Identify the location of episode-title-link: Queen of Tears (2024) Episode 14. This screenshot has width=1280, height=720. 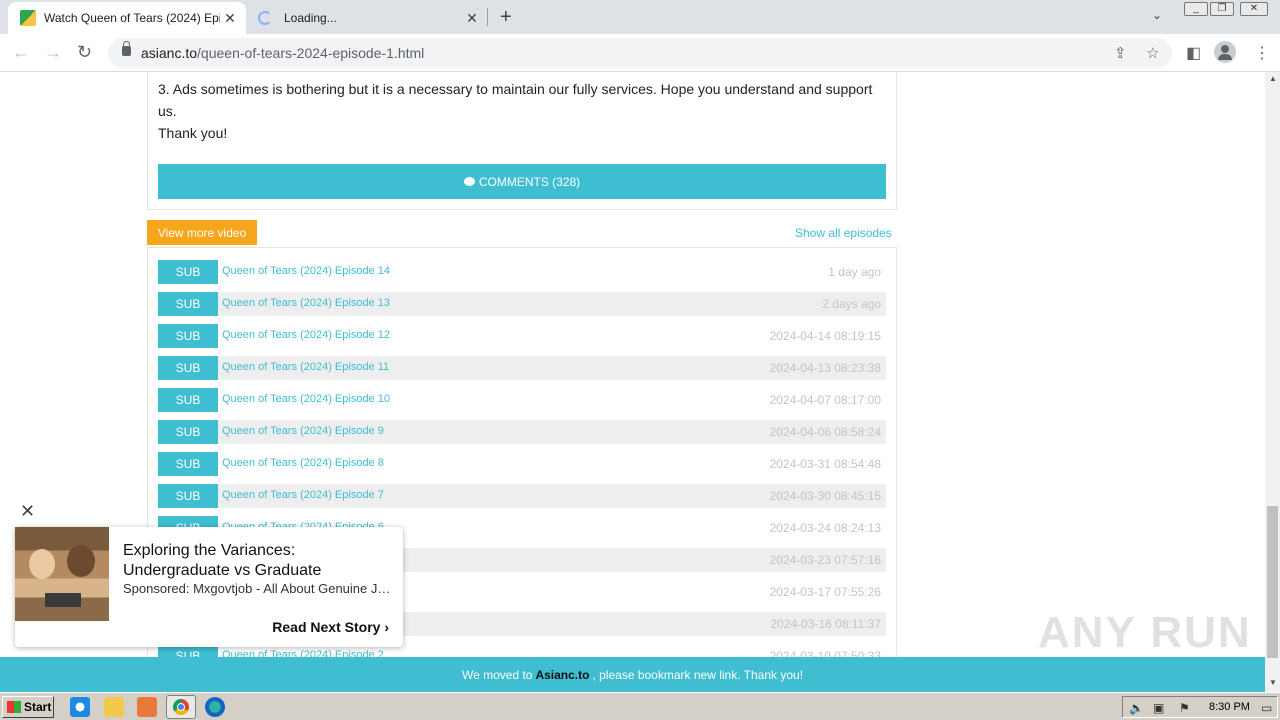
(306, 271).